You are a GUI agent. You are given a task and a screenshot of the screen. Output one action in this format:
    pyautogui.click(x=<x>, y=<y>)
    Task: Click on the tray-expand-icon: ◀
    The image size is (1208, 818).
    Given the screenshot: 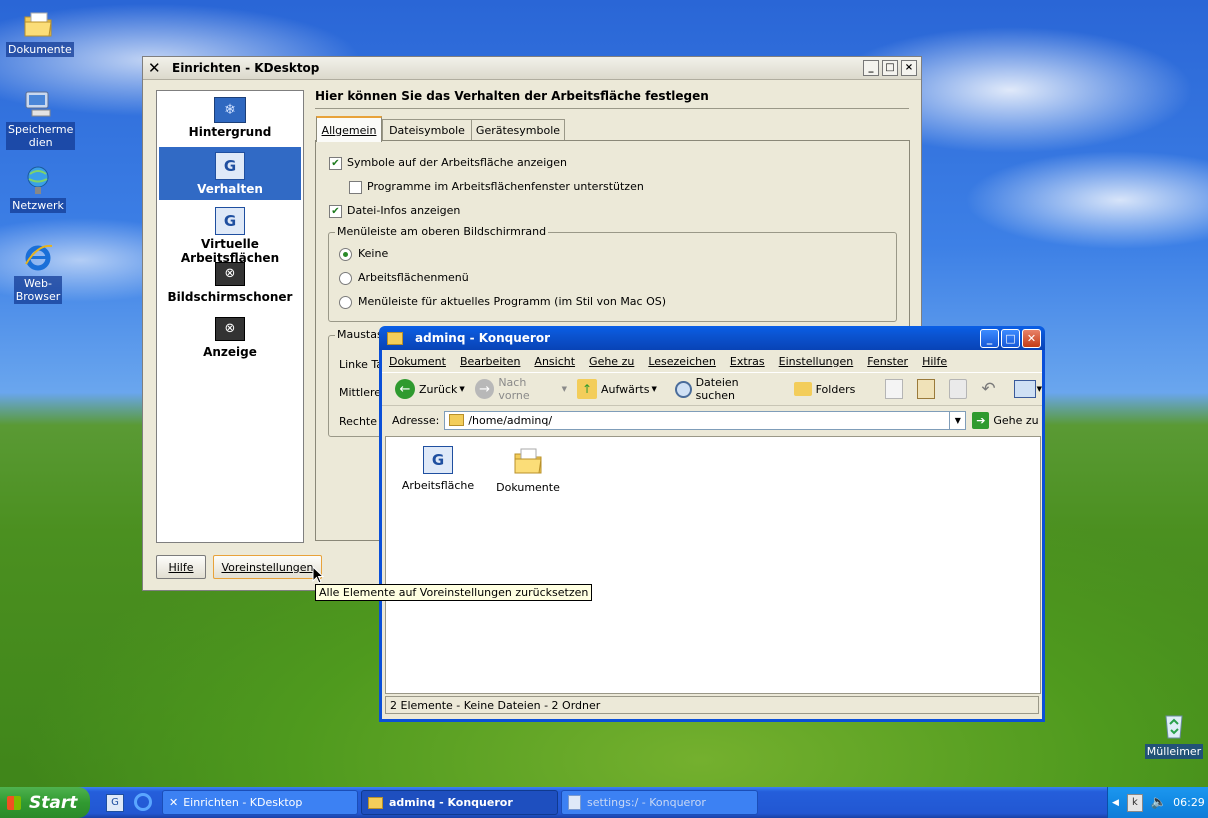 What is the action you would take?
    pyautogui.click(x=1115, y=803)
    